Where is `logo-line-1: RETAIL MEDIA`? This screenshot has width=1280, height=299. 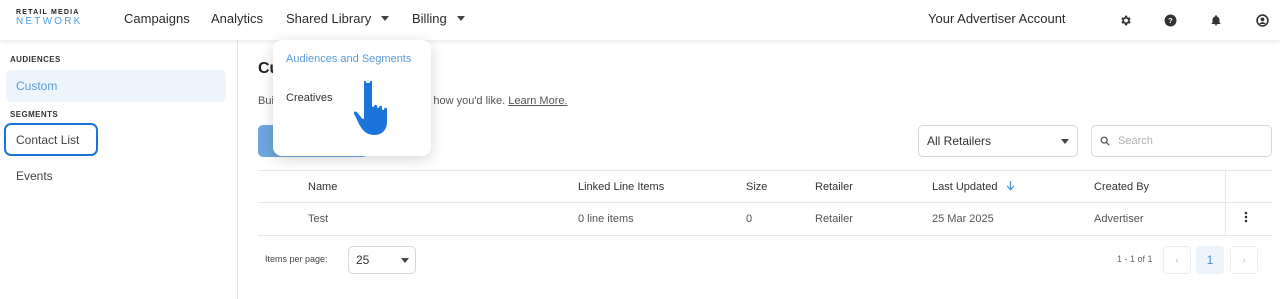
logo-line-1: RETAIL MEDIA is located at coordinates (48, 12).